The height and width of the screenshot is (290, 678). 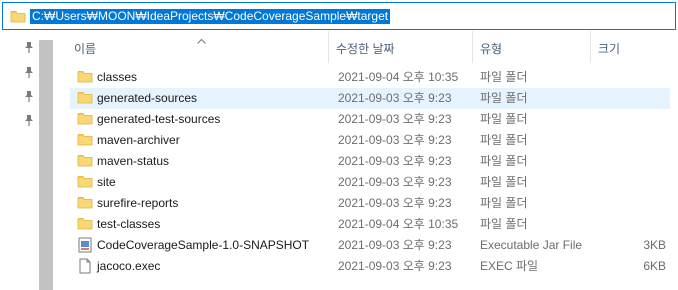 What do you see at coordinates (491, 48) in the screenshot?
I see `column-header-type: 유형` at bounding box center [491, 48].